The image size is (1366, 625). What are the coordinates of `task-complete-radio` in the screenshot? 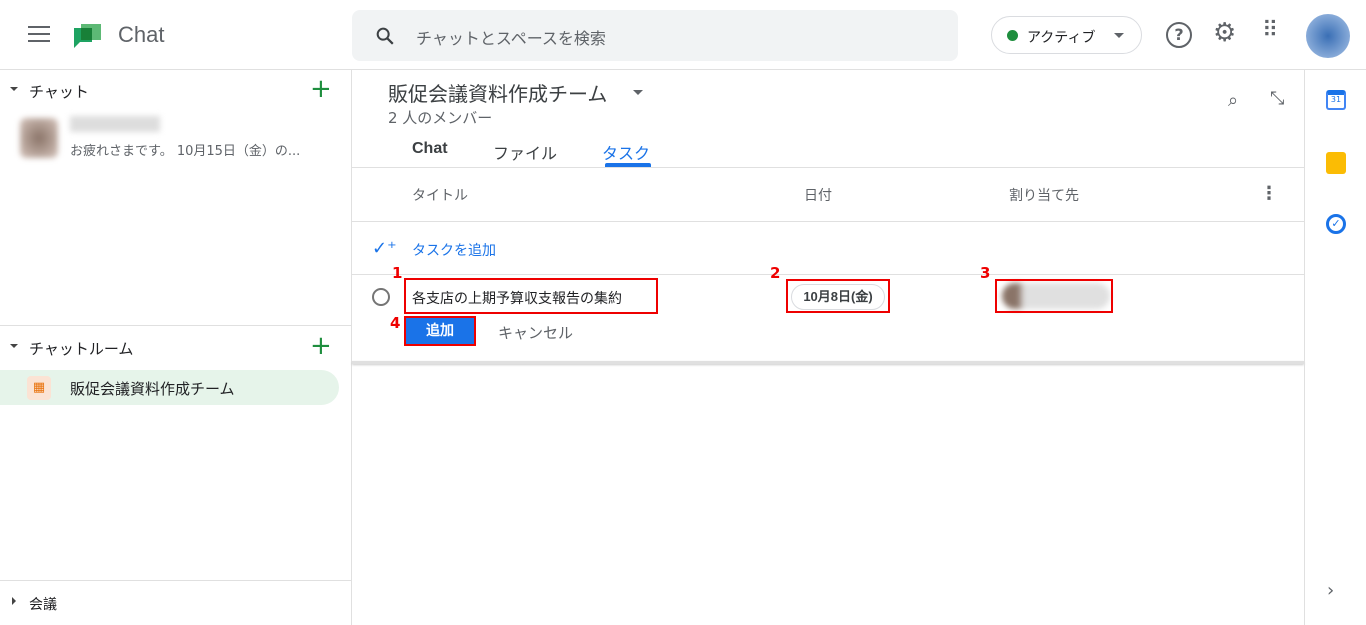 It's located at (381, 297).